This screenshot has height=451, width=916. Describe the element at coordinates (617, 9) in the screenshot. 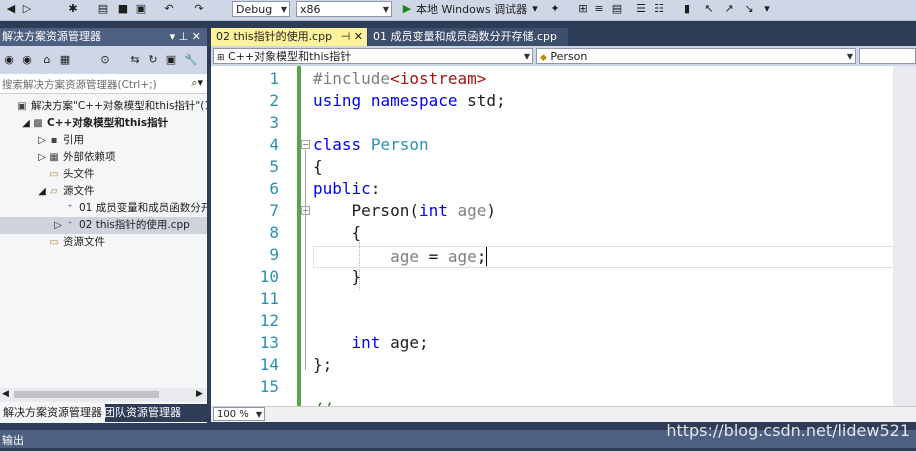

I see `outdent-icon: ▤` at that location.